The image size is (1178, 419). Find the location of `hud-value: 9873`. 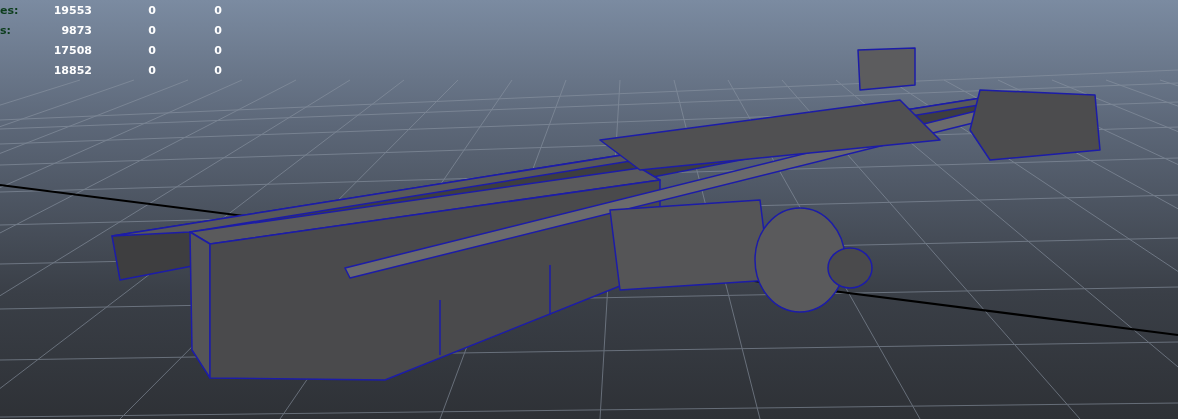

hud-value: 9873 is located at coordinates (76, 31).